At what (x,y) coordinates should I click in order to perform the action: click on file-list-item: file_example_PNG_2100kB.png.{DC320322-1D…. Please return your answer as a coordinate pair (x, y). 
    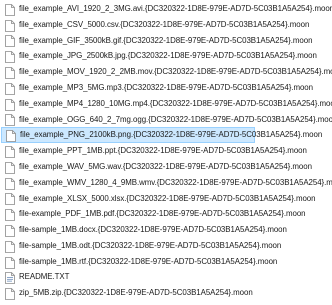
    Looking at the image, I should click on (161, 135).